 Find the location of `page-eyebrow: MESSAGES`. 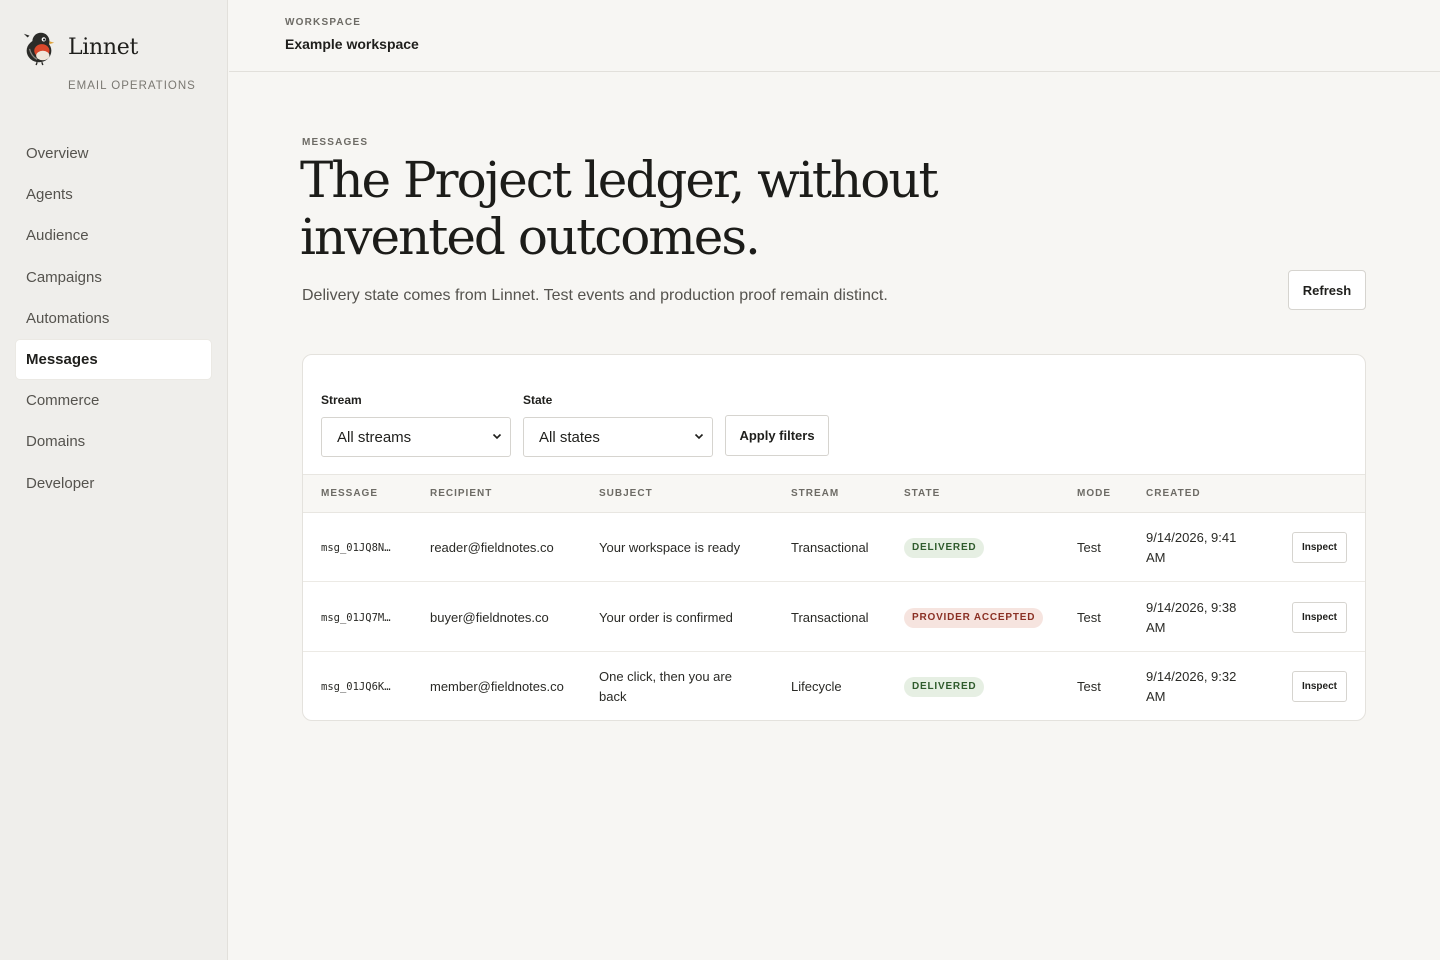

page-eyebrow: MESSAGES is located at coordinates (335, 142).